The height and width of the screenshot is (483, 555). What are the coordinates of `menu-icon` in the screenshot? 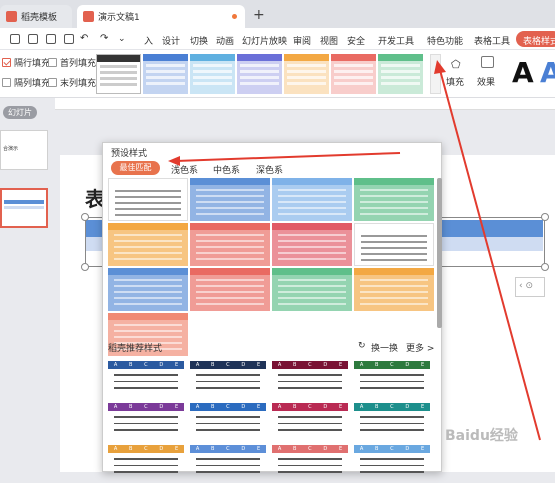 It's located at (15, 39).